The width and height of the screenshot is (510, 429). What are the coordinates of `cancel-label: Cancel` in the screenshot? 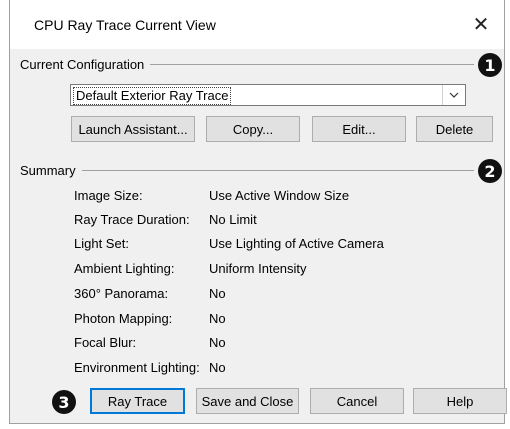 It's located at (357, 401).